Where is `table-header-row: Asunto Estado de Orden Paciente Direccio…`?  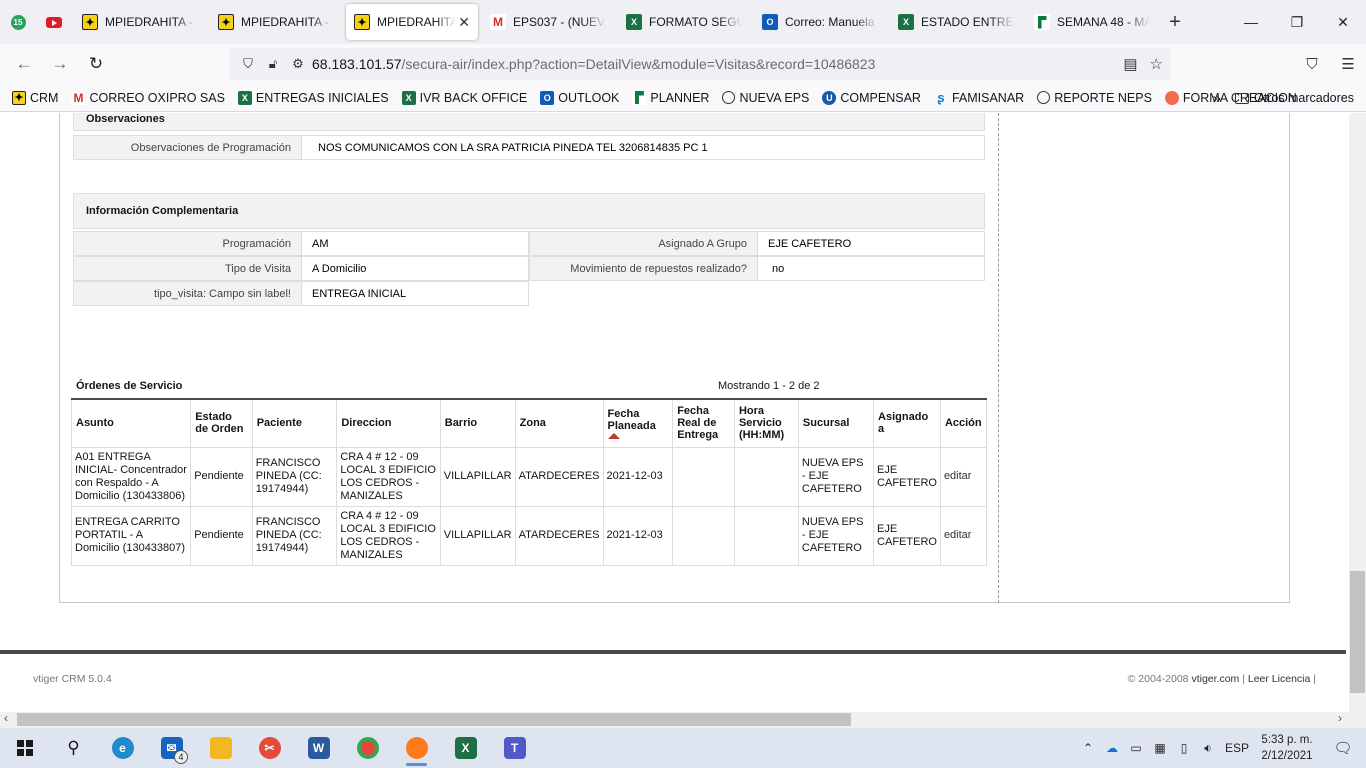
table-header-row: Asunto Estado de Orden Paciente Direccio… is located at coordinates (529, 423).